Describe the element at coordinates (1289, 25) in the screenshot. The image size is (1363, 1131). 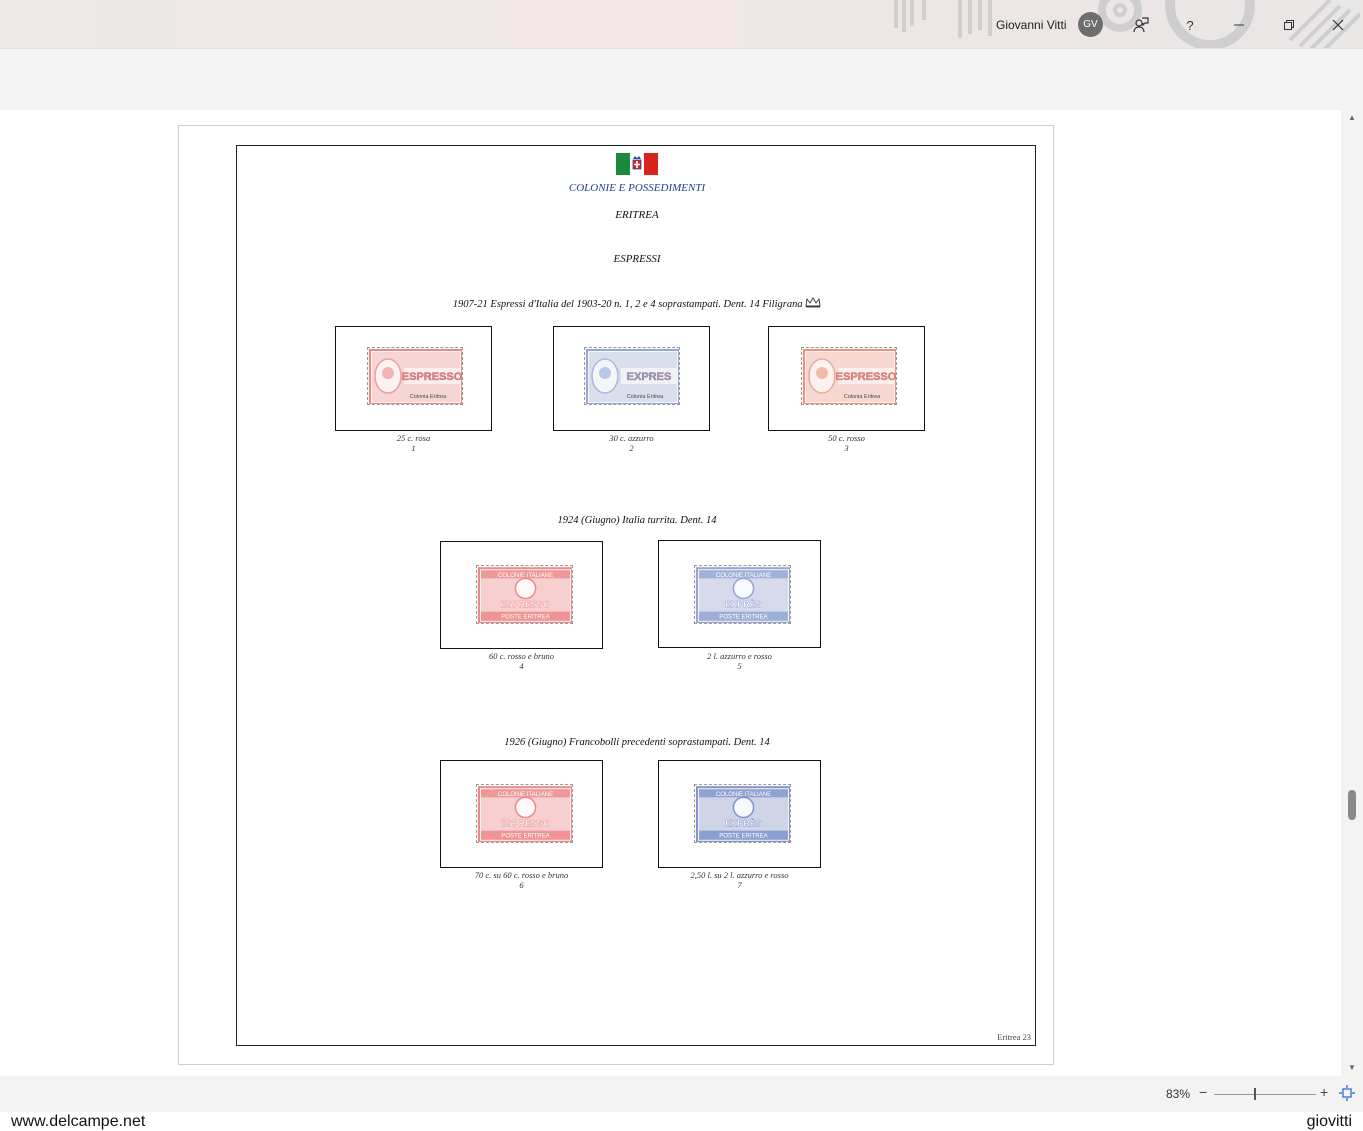
I see `restore-button` at that location.